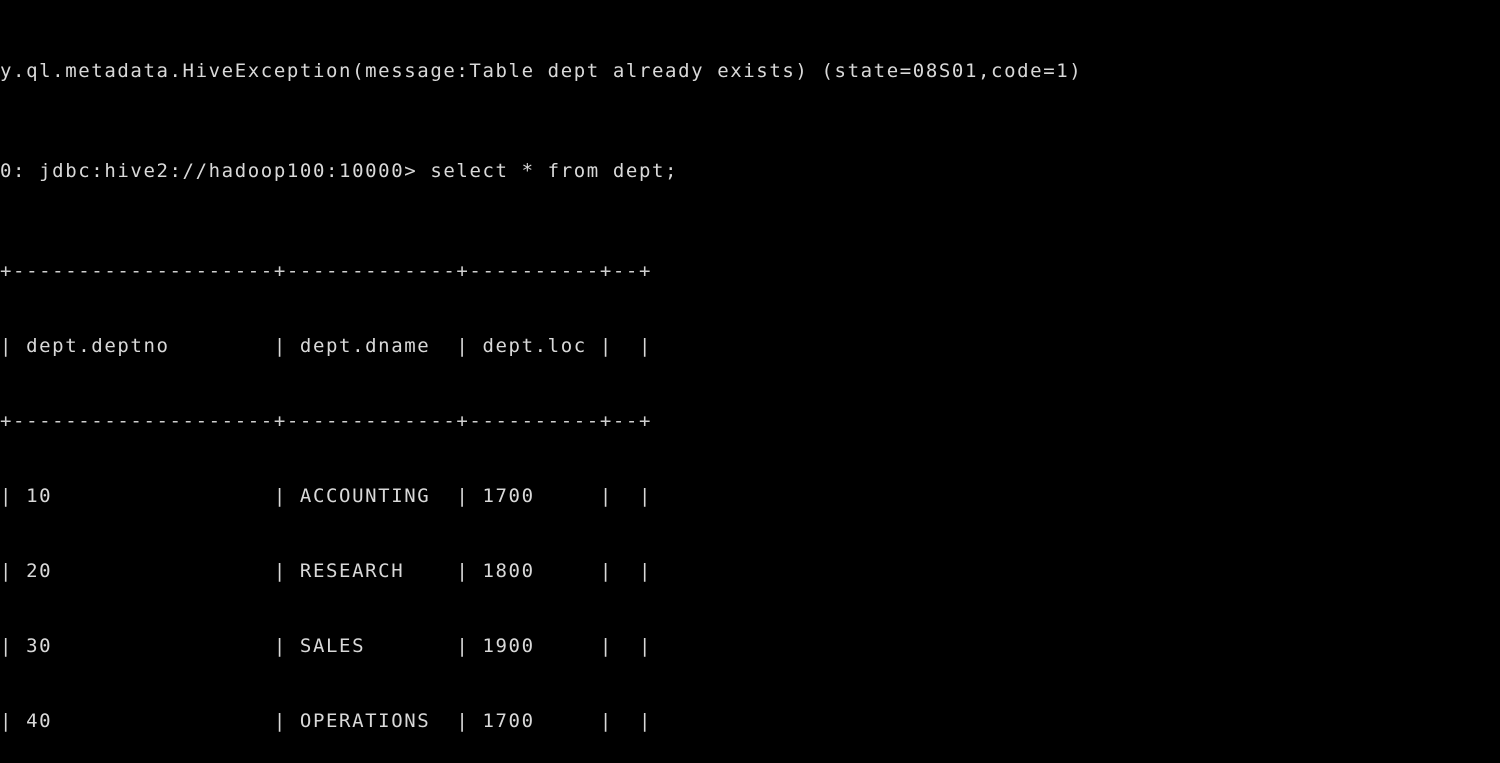  I want to click on table-row: | 10 | ACCOUNTING | 1700 | |, so click(326, 496).